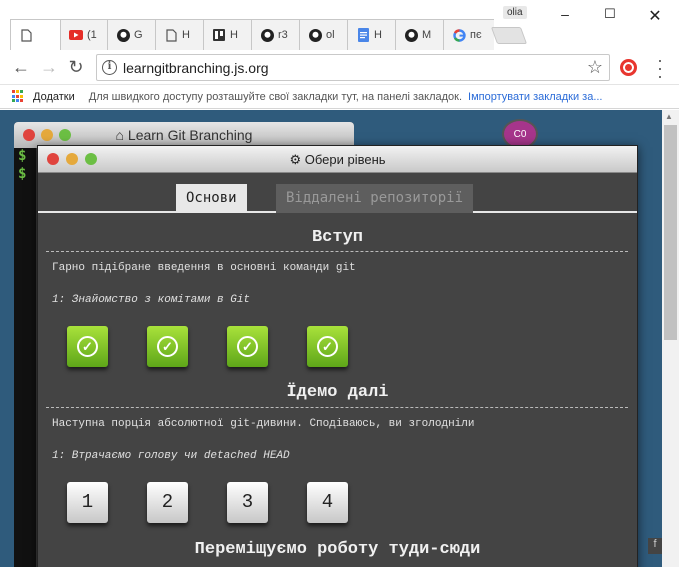  I want to click on forward-arrow-icon: →, so click(49, 68).